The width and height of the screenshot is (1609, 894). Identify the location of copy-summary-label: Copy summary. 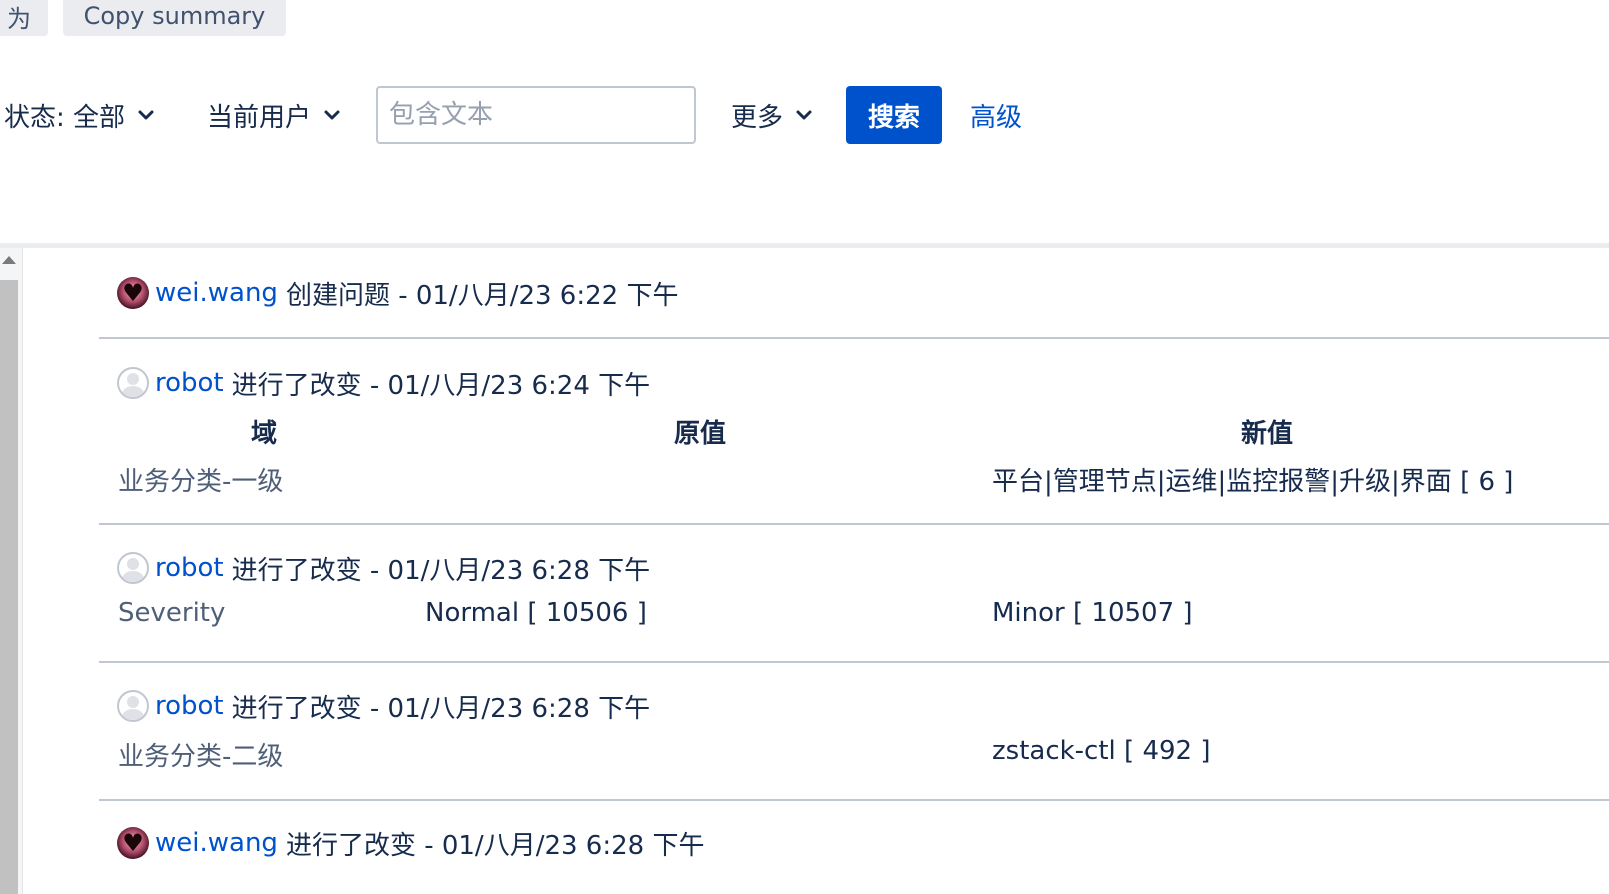
(174, 16).